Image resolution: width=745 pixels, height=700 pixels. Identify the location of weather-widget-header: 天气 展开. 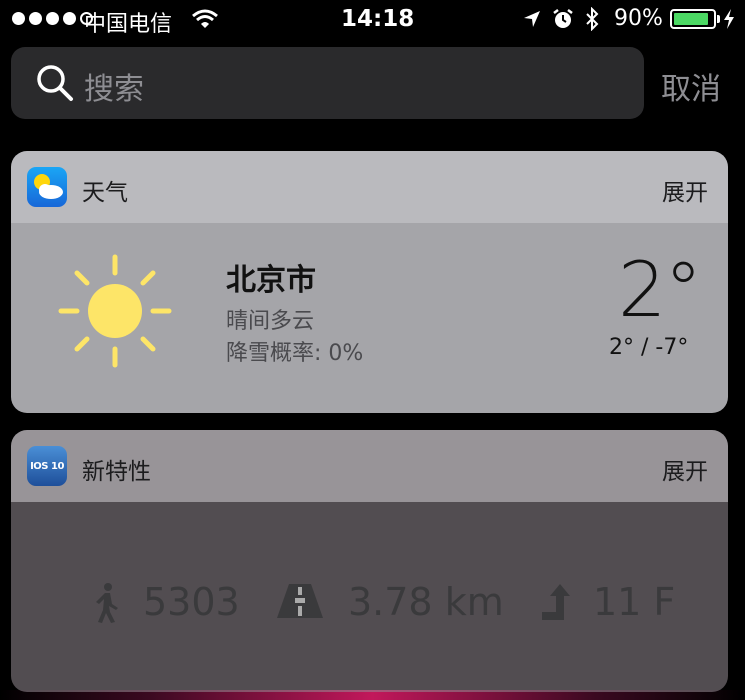
(369, 187).